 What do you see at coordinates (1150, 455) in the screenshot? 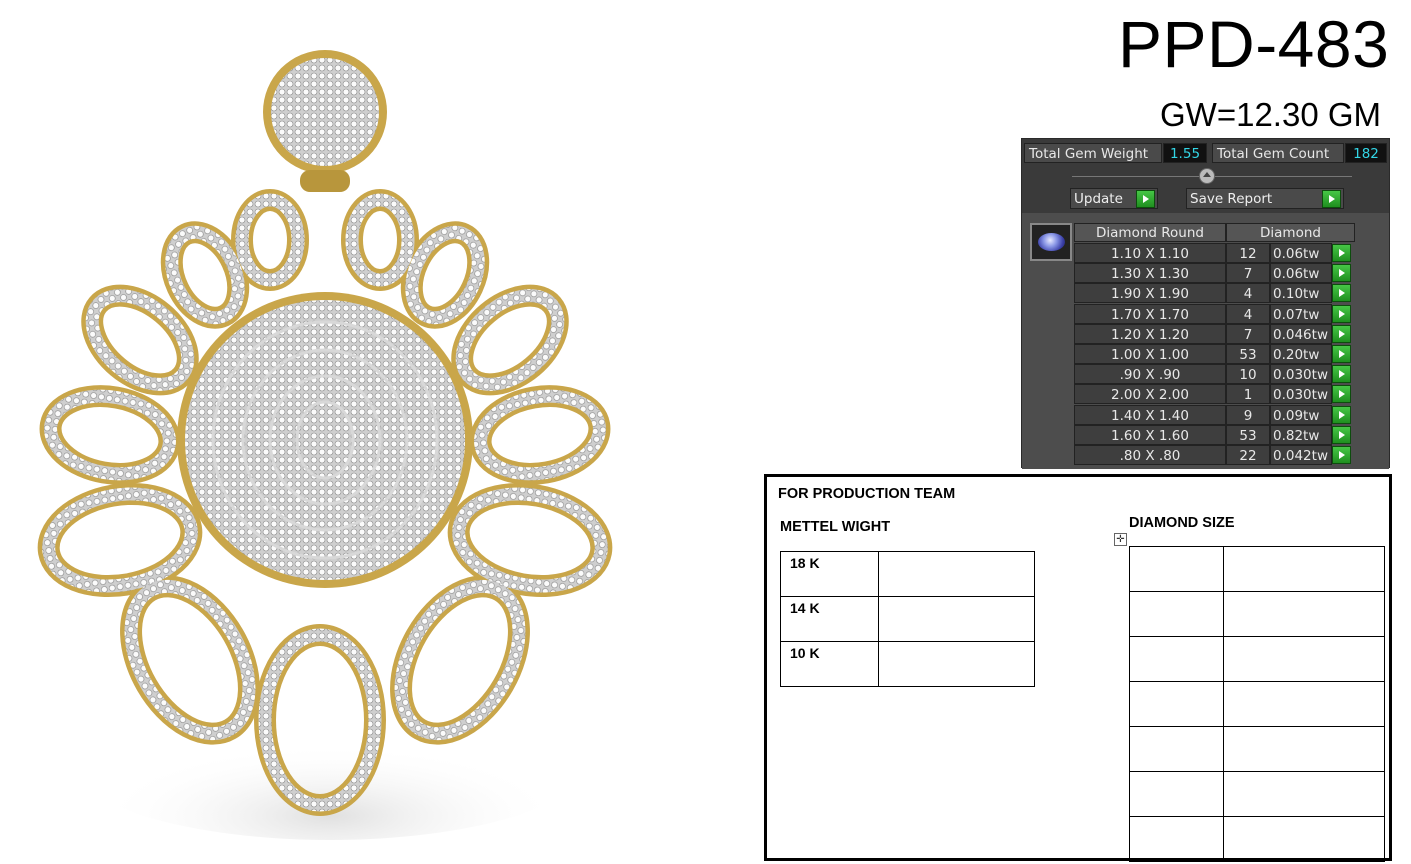
I see `gem-size-cell: .80 X .80` at bounding box center [1150, 455].